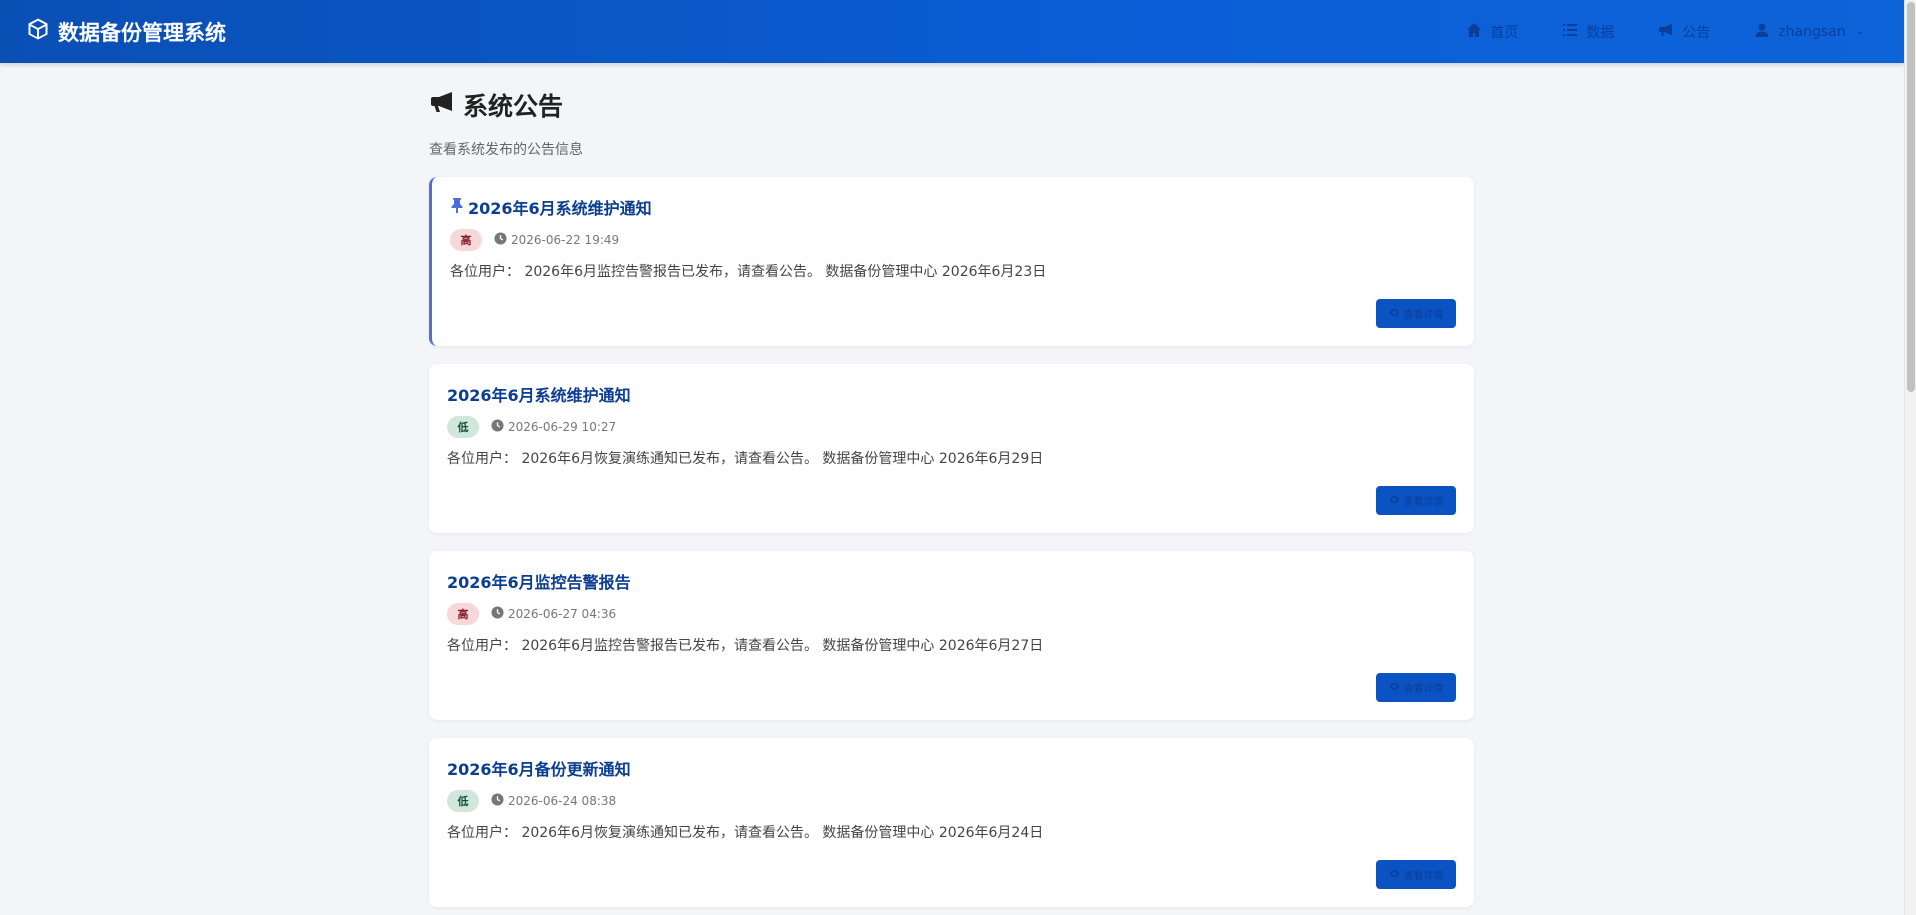  I want to click on user-menu: zhangsan ⌄, so click(1809, 32).